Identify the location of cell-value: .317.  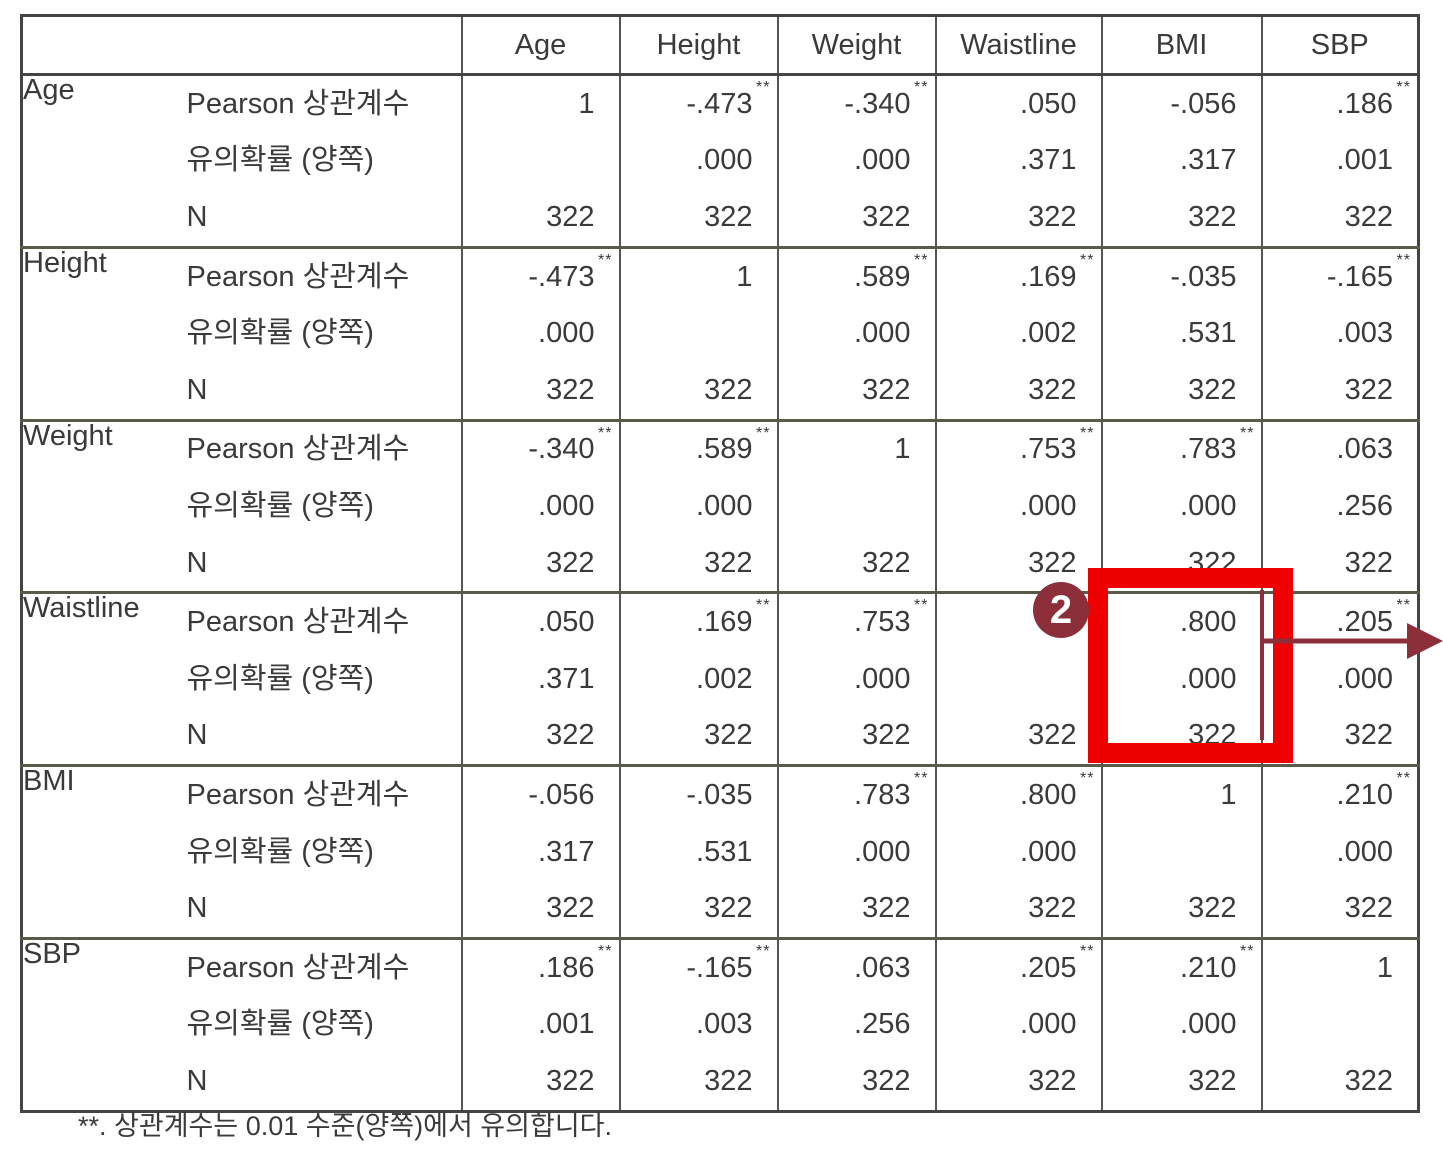
(1208, 160).